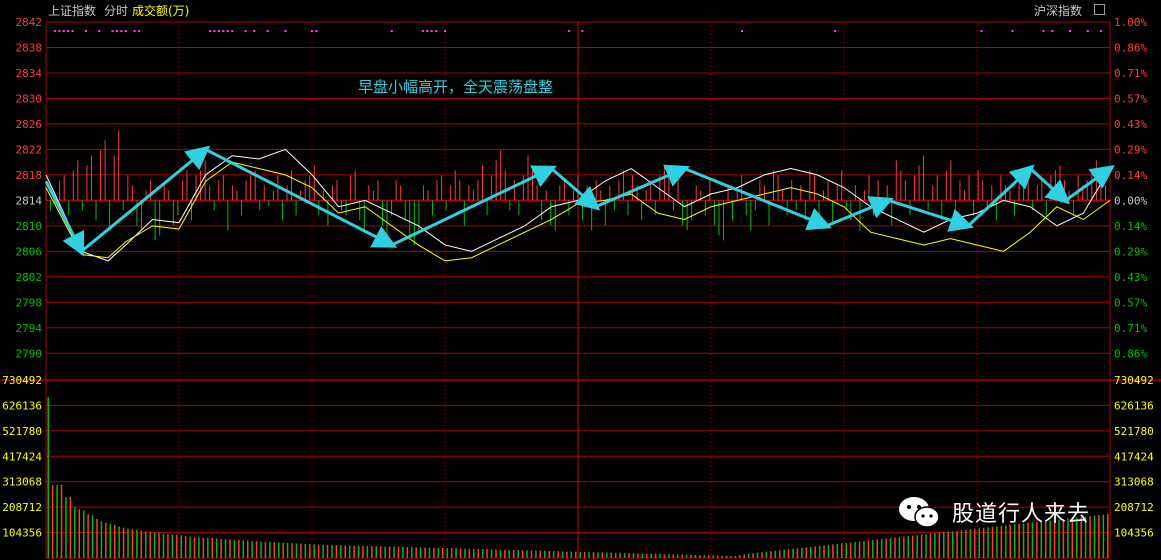 The width and height of the screenshot is (1161, 560). I want to click on wechat-icon, so click(919, 512).